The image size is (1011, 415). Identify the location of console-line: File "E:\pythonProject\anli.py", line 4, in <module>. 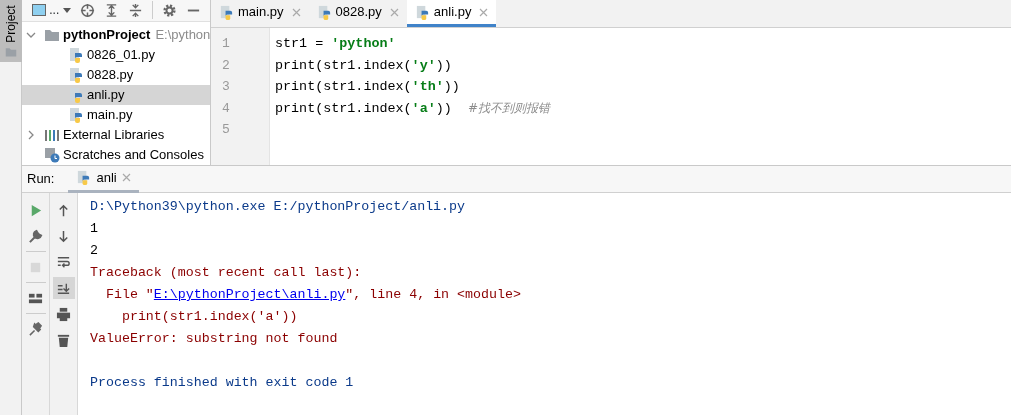
(313, 295).